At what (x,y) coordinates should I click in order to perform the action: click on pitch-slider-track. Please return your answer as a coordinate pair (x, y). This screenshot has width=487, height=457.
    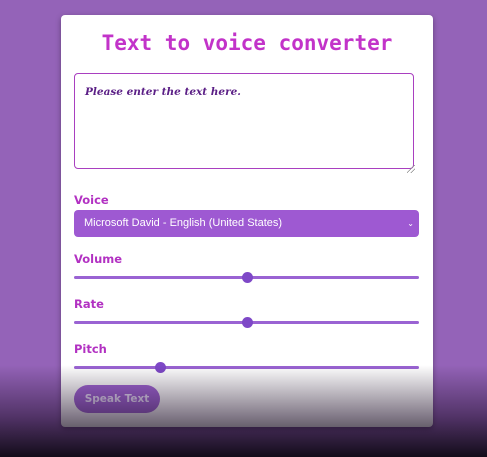
    Looking at the image, I should click on (246, 367).